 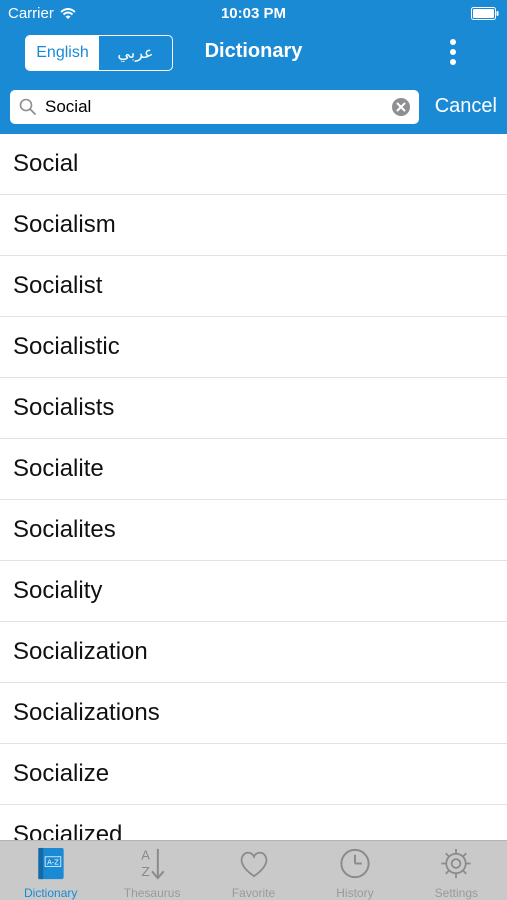 What do you see at coordinates (253, 469) in the screenshot?
I see `list-item: Socialite` at bounding box center [253, 469].